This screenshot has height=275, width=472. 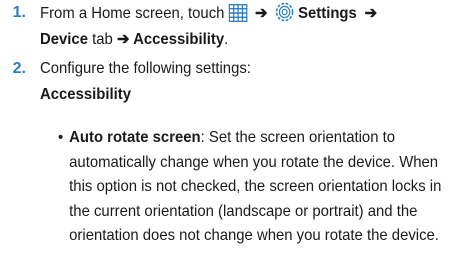 I want to click on accessibility-label: Accessibility, so click(x=179, y=39).